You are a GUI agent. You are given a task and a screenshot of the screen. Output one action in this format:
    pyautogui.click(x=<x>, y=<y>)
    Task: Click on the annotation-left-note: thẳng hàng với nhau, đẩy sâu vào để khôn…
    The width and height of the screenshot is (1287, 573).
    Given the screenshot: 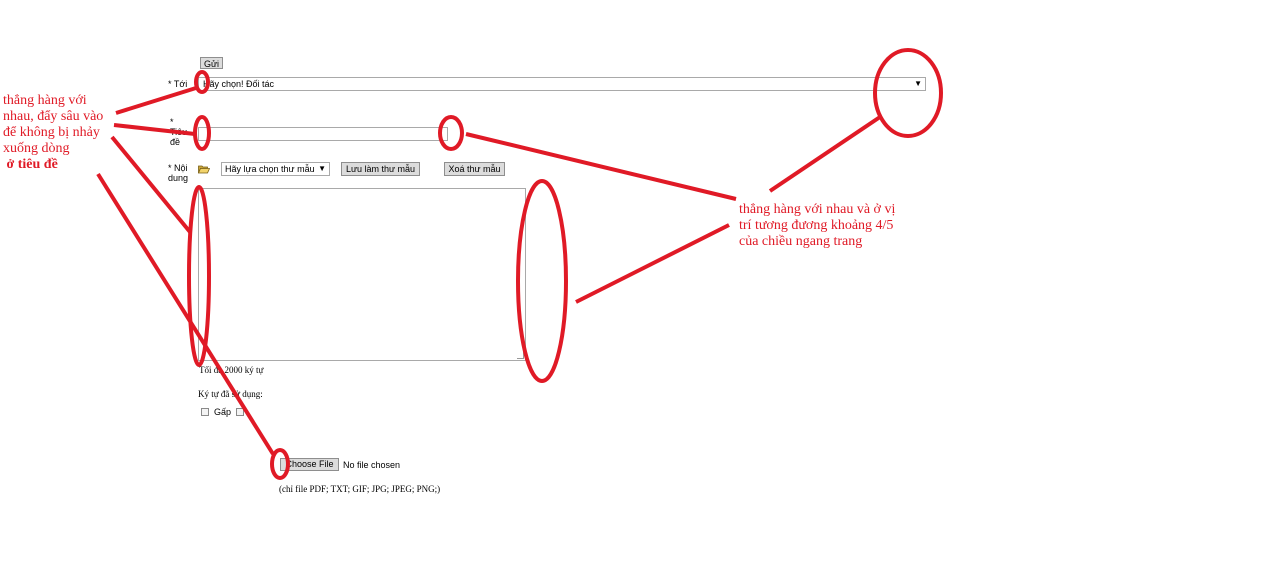 What is the action you would take?
    pyautogui.click(x=53, y=132)
    